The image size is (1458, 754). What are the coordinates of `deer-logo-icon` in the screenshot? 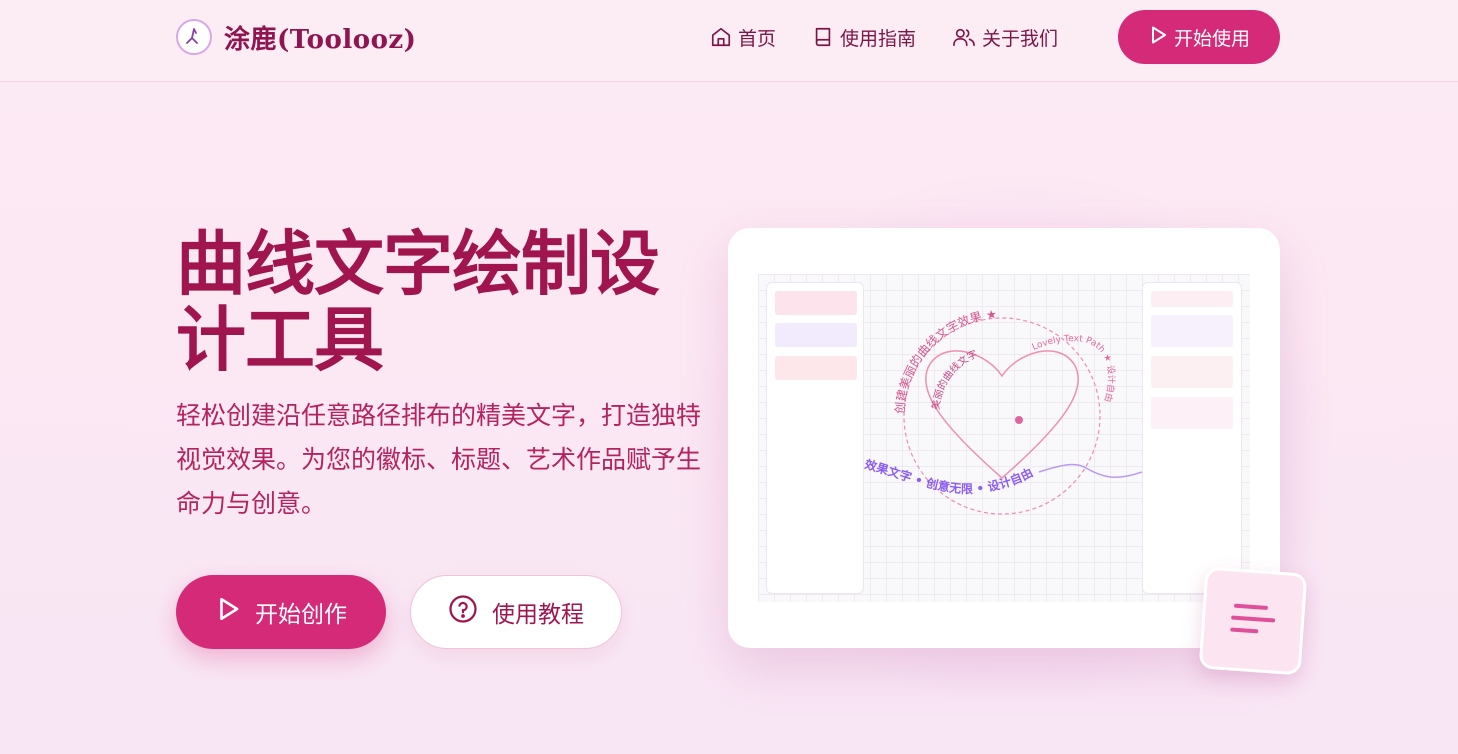 It's located at (194, 37).